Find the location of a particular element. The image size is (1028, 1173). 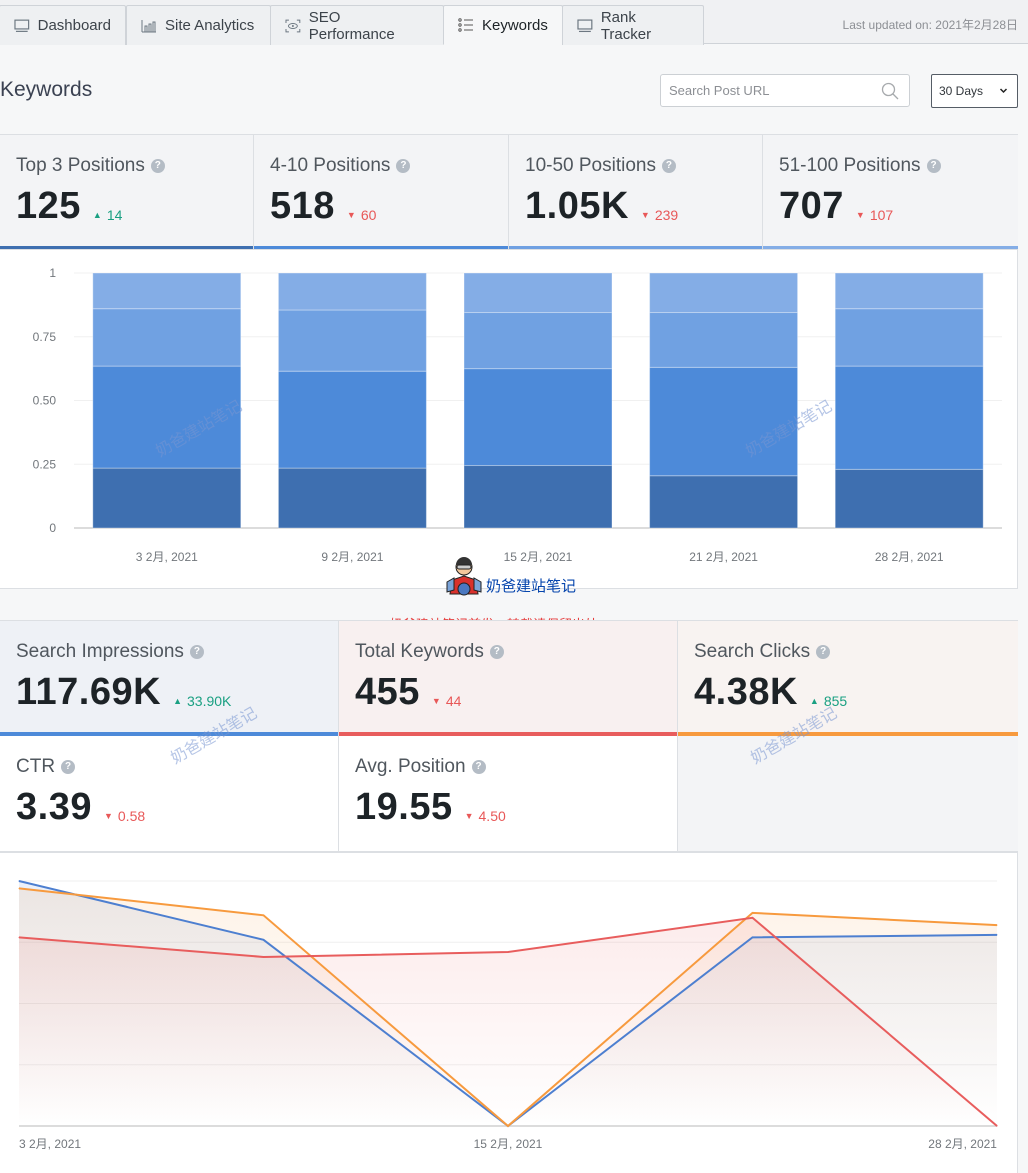

bar-chart-icon is located at coordinates (148, 25).